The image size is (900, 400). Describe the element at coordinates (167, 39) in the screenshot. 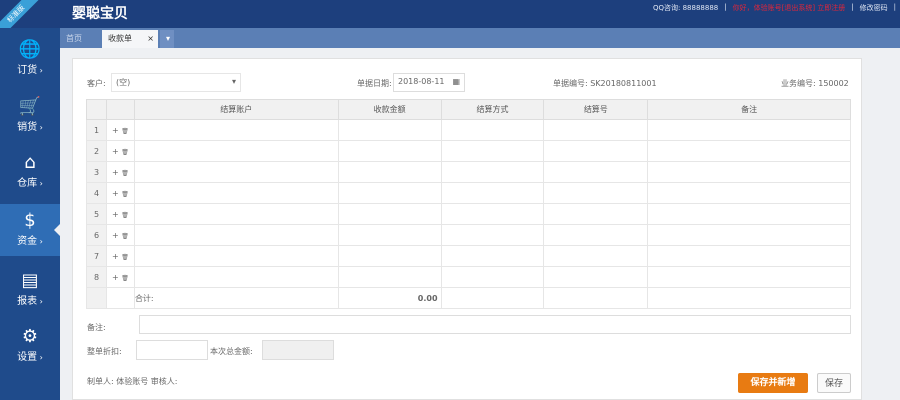

I see `tab-more-button: ▾` at that location.